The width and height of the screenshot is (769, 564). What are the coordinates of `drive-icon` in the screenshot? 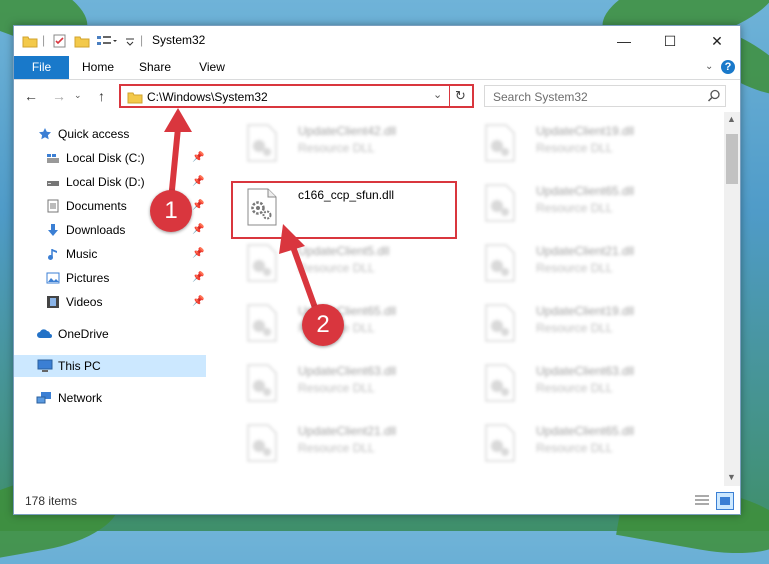 It's located at (53, 158).